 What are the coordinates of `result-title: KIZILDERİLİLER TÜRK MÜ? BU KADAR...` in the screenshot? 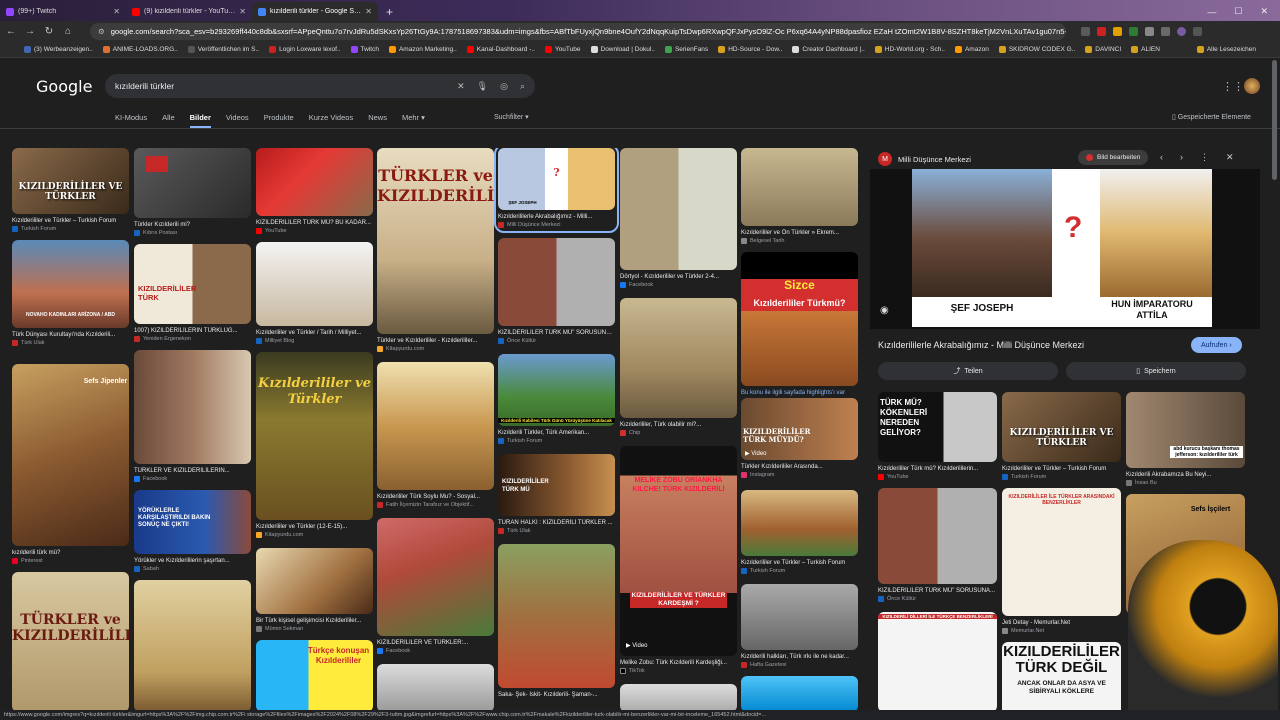 It's located at (314, 223).